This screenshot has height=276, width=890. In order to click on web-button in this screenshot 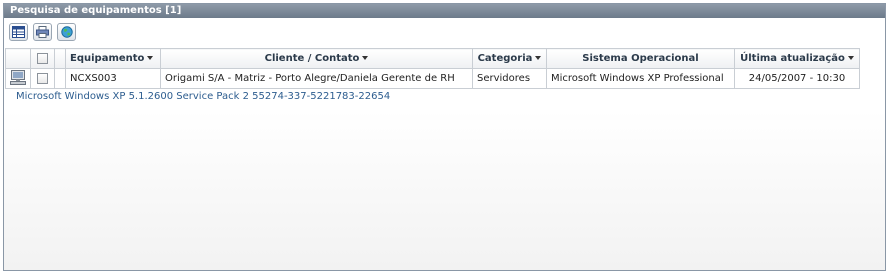, I will do `click(66, 32)`.